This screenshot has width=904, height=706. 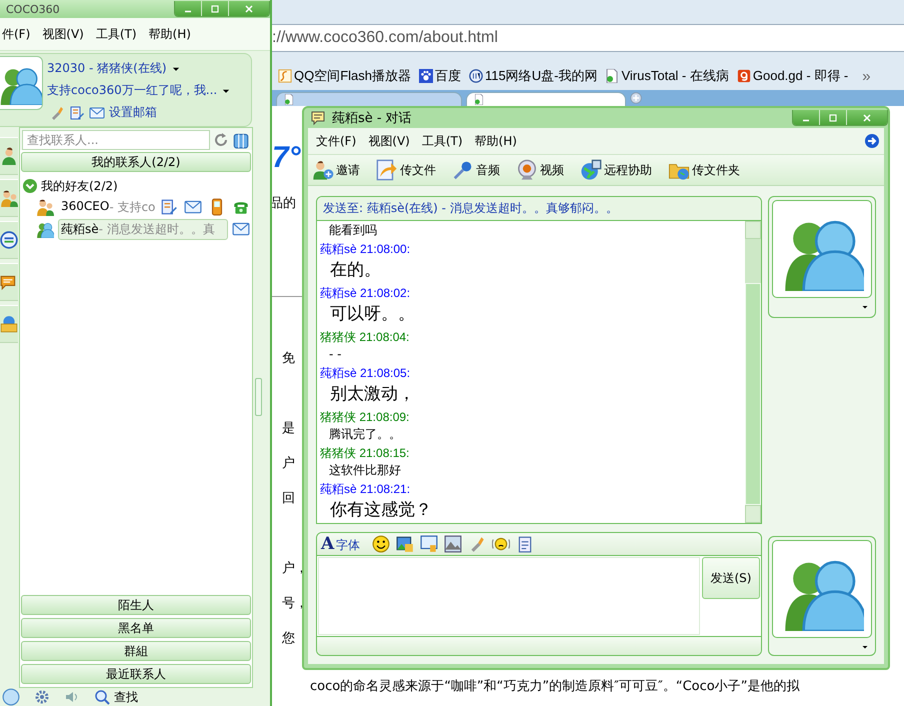 I want to click on mail-settings-link: 设置邮箱, so click(x=133, y=112).